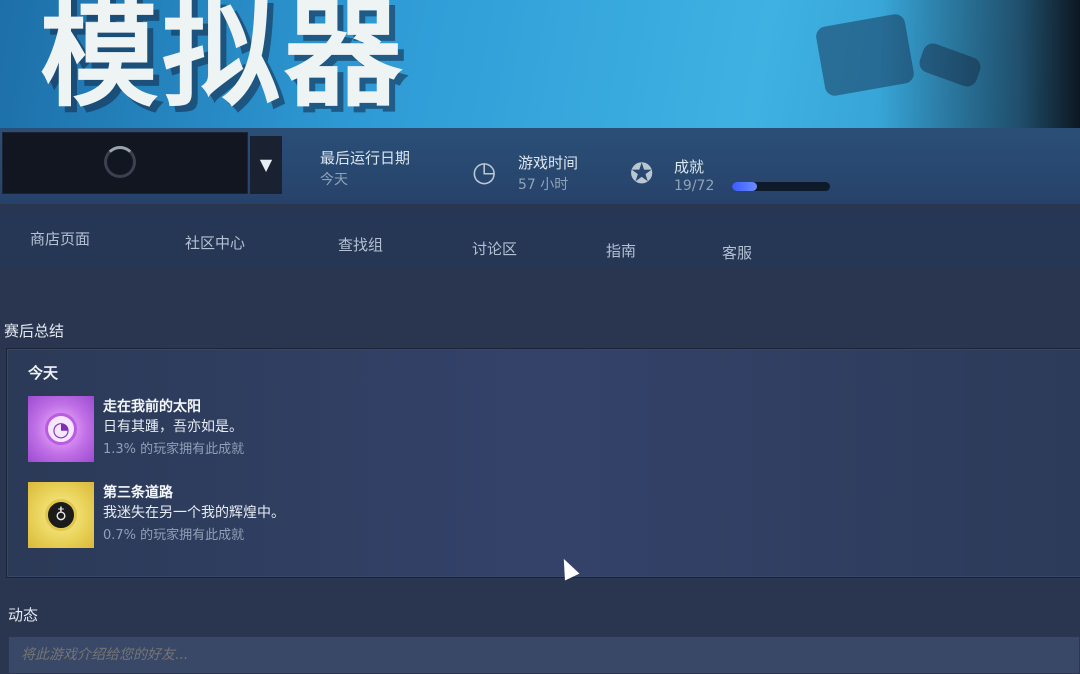  I want to click on path-achievement-icon: ♁, so click(61, 515).